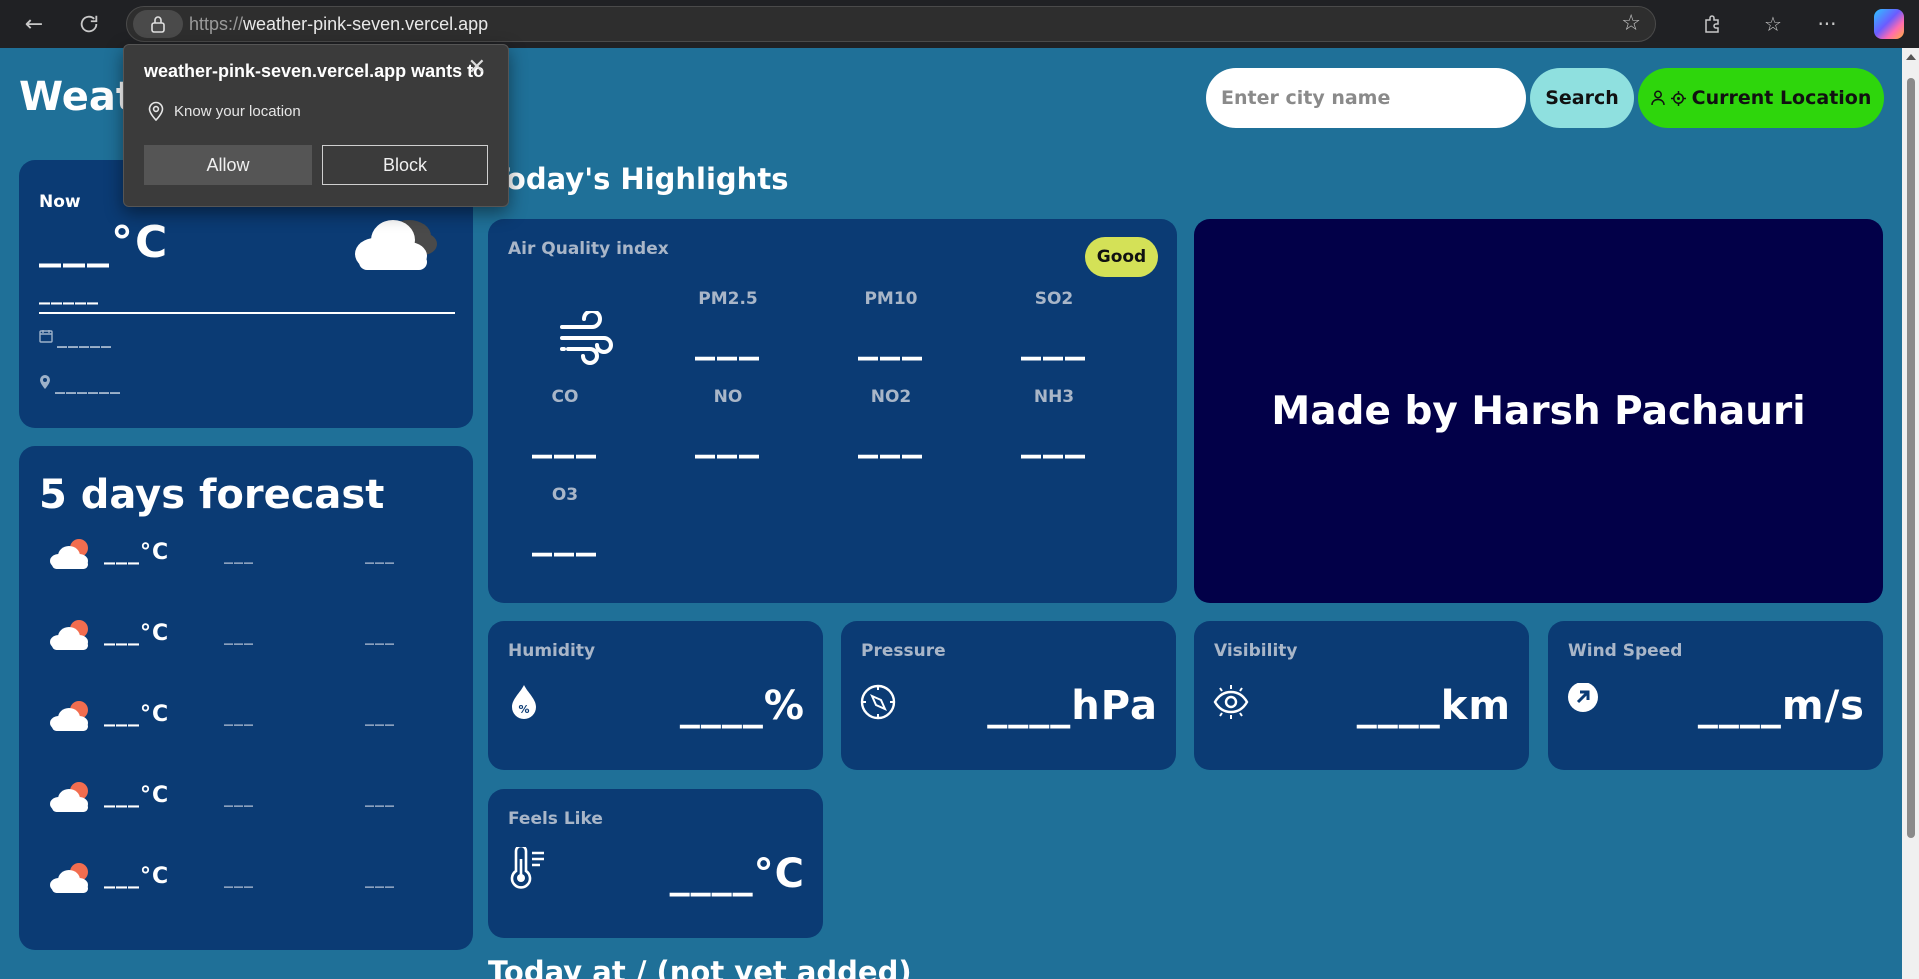 The width and height of the screenshot is (1919, 979). Describe the element at coordinates (1827, 24) in the screenshot. I see `more-menu-icon: ···` at that location.